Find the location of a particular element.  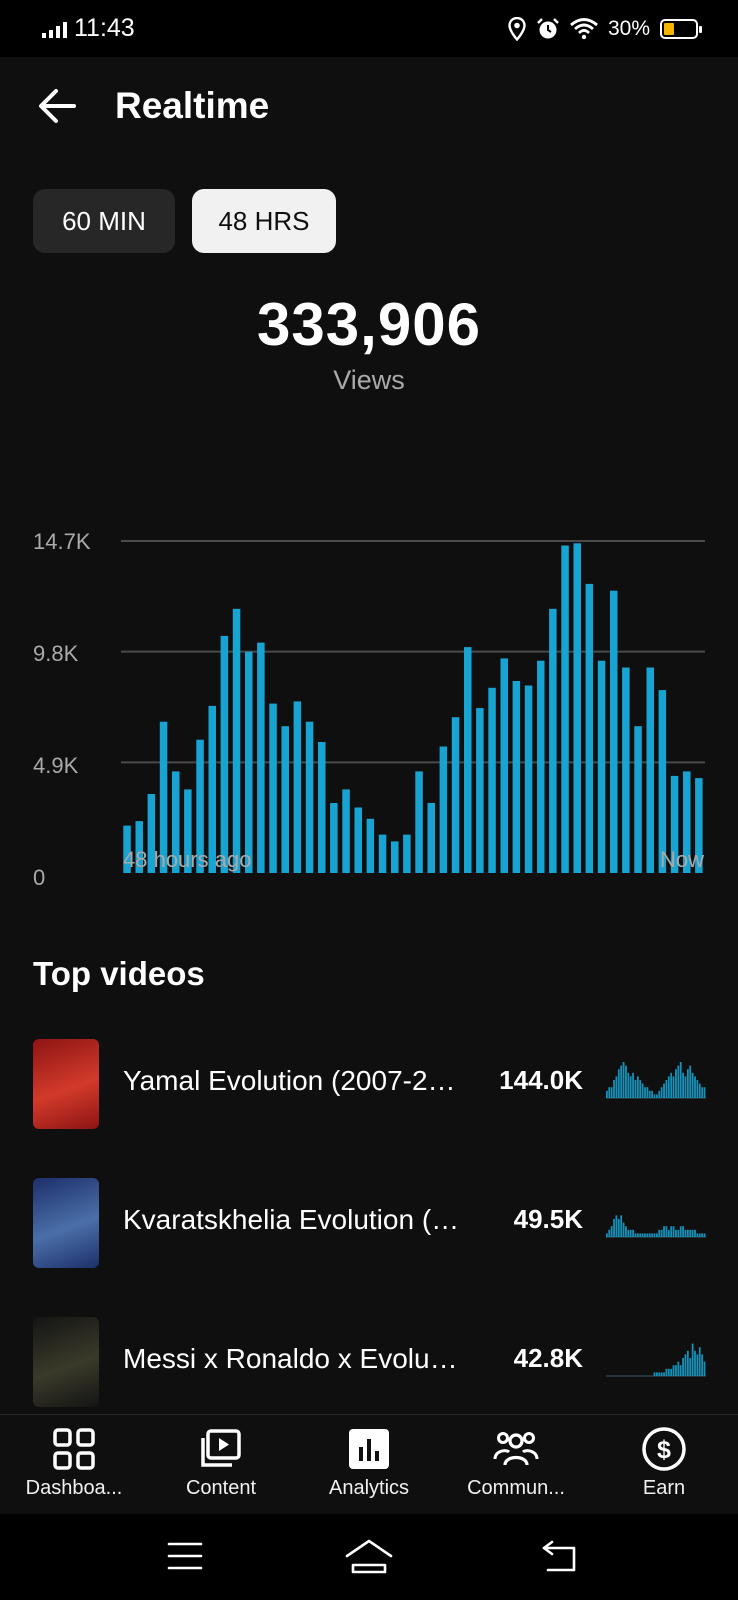

tab-48-hrs: 48 HRS is located at coordinates (264, 221).